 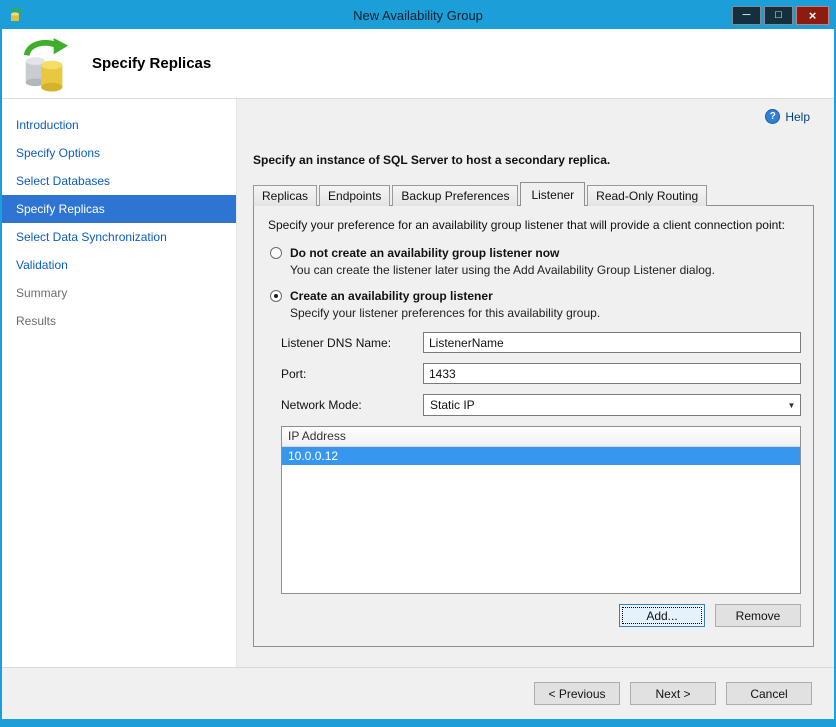 I want to click on tab-read-only-routing: Read-Only Routing, so click(x=647, y=195).